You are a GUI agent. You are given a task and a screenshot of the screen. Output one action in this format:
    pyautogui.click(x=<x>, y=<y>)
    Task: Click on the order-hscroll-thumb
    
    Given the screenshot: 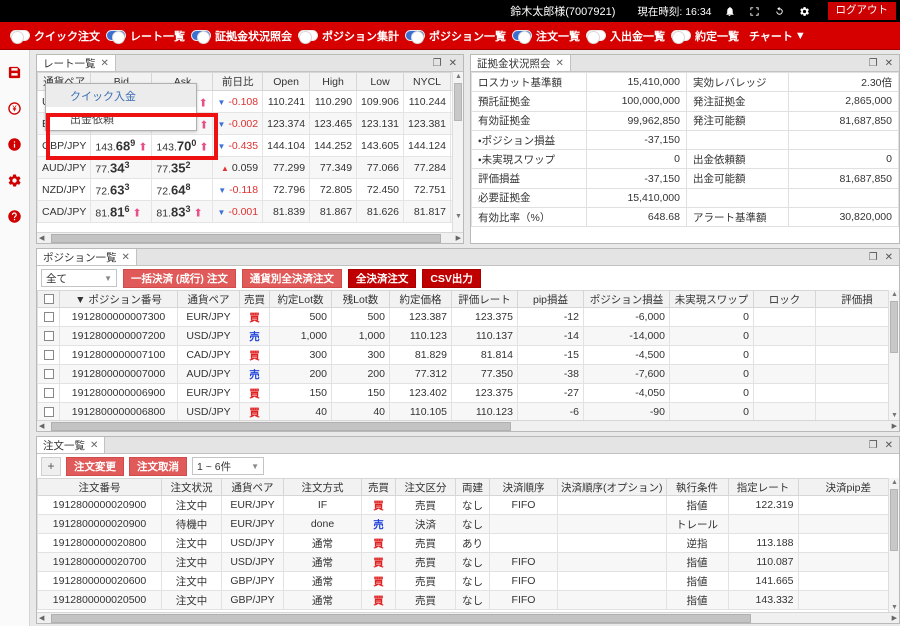 What is the action you would take?
    pyautogui.click(x=401, y=618)
    